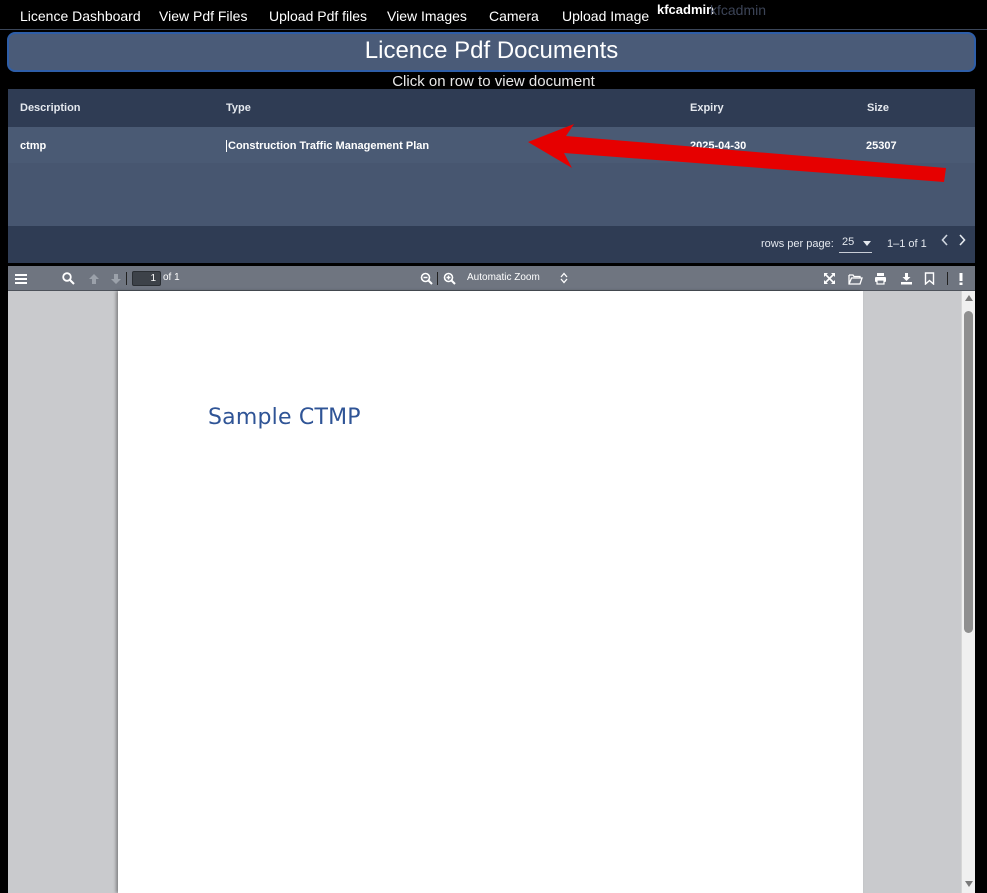 This screenshot has height=893, width=987. Describe the element at coordinates (171, 277) in the screenshot. I see `page-count-label: of 1` at that location.